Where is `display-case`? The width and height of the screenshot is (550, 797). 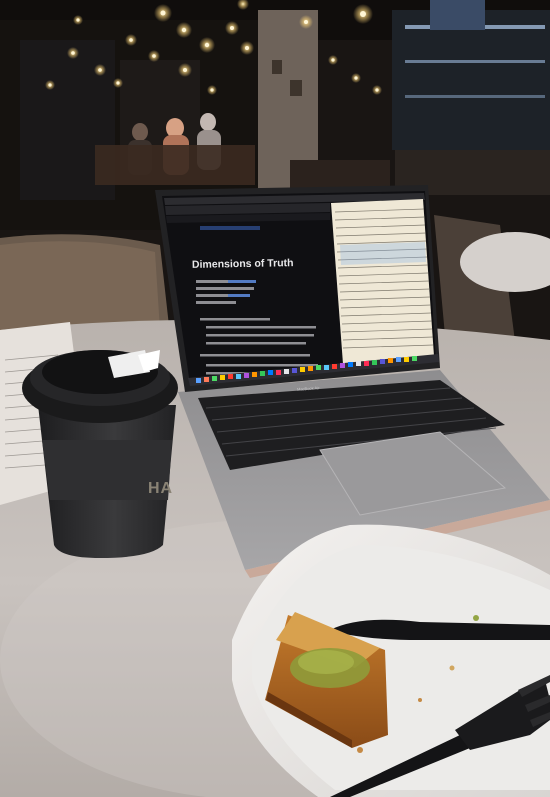 display-case is located at coordinates (471, 80).